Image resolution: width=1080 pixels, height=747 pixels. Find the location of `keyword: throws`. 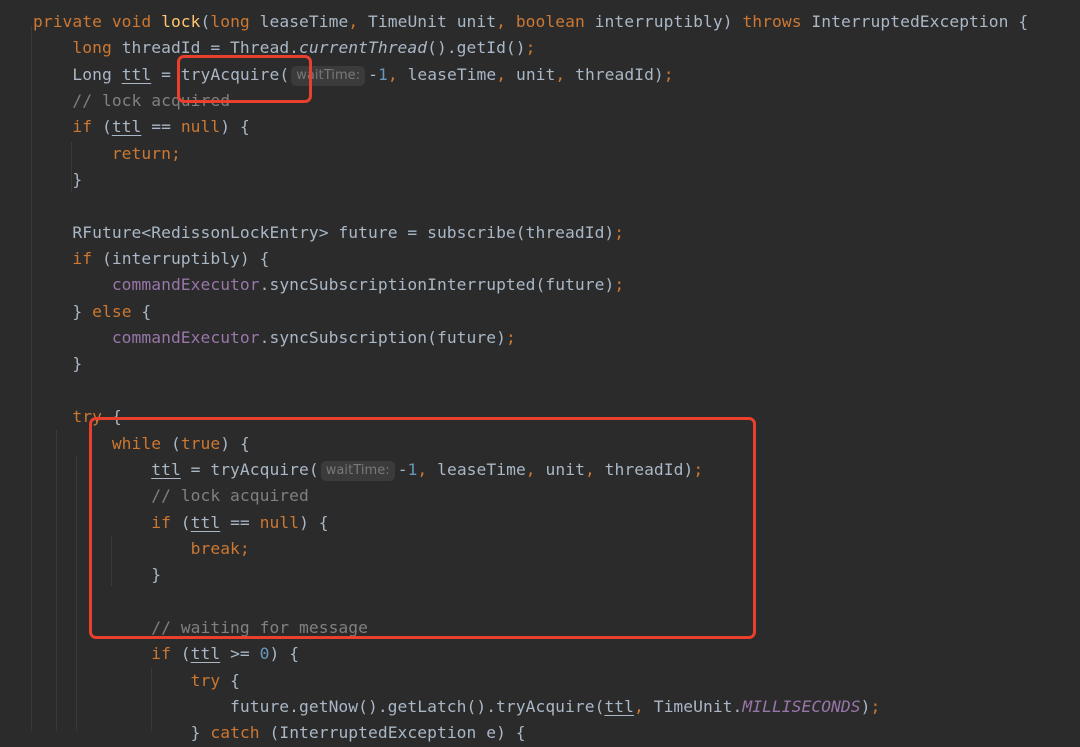

keyword: throws is located at coordinates (776, 21).